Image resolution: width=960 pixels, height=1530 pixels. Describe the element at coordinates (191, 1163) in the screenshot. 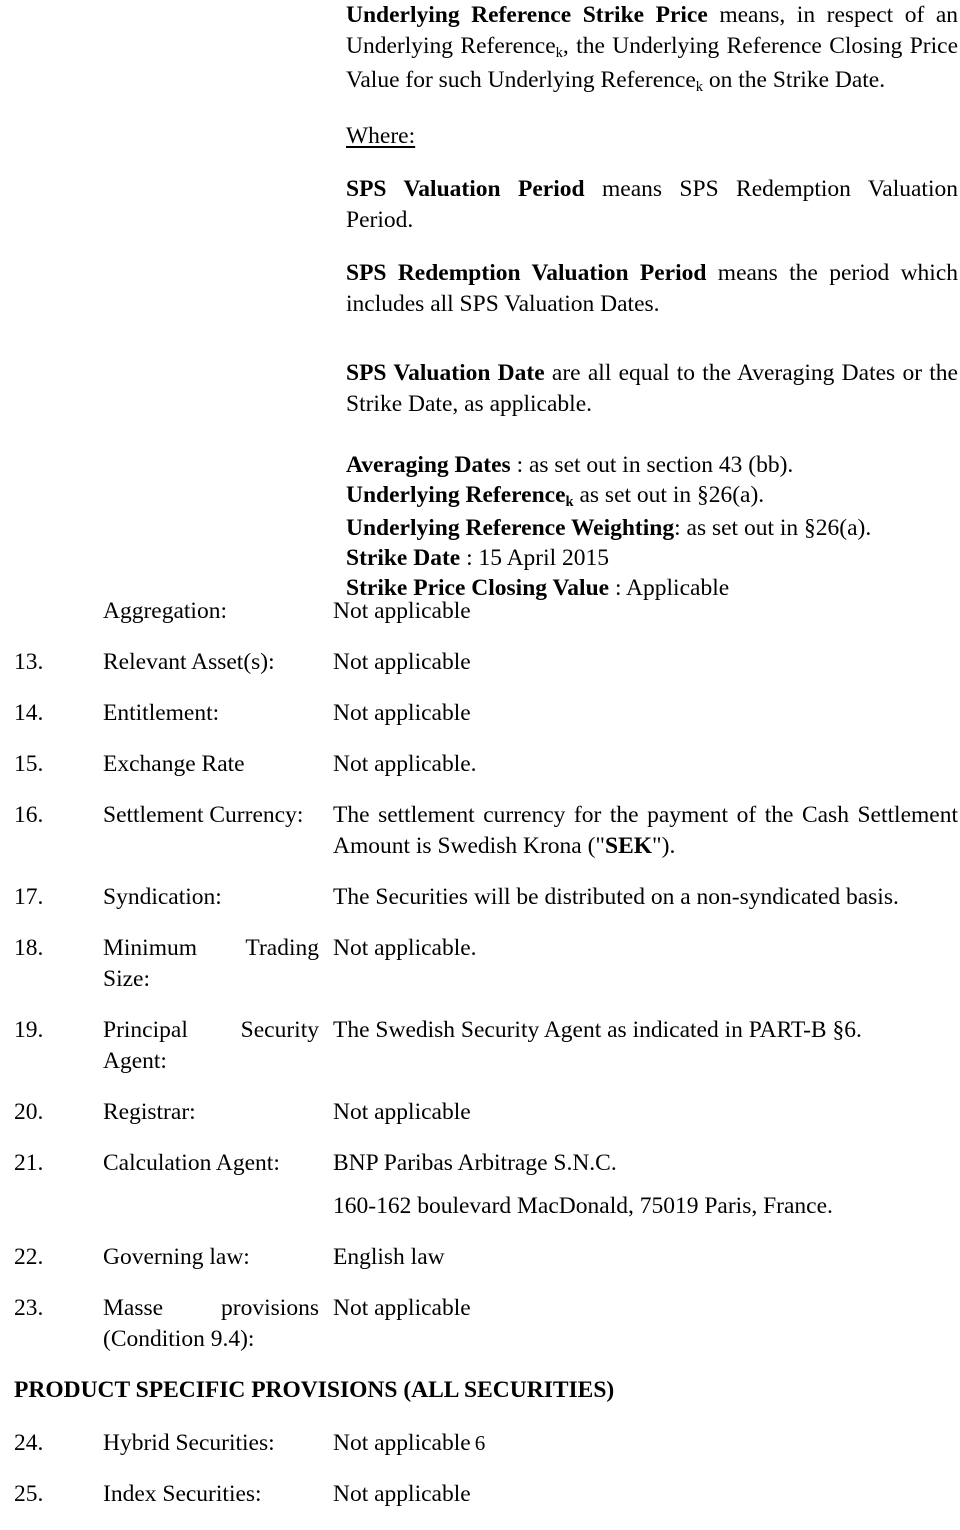

I see `provision-label: Calculation Agent:` at that location.